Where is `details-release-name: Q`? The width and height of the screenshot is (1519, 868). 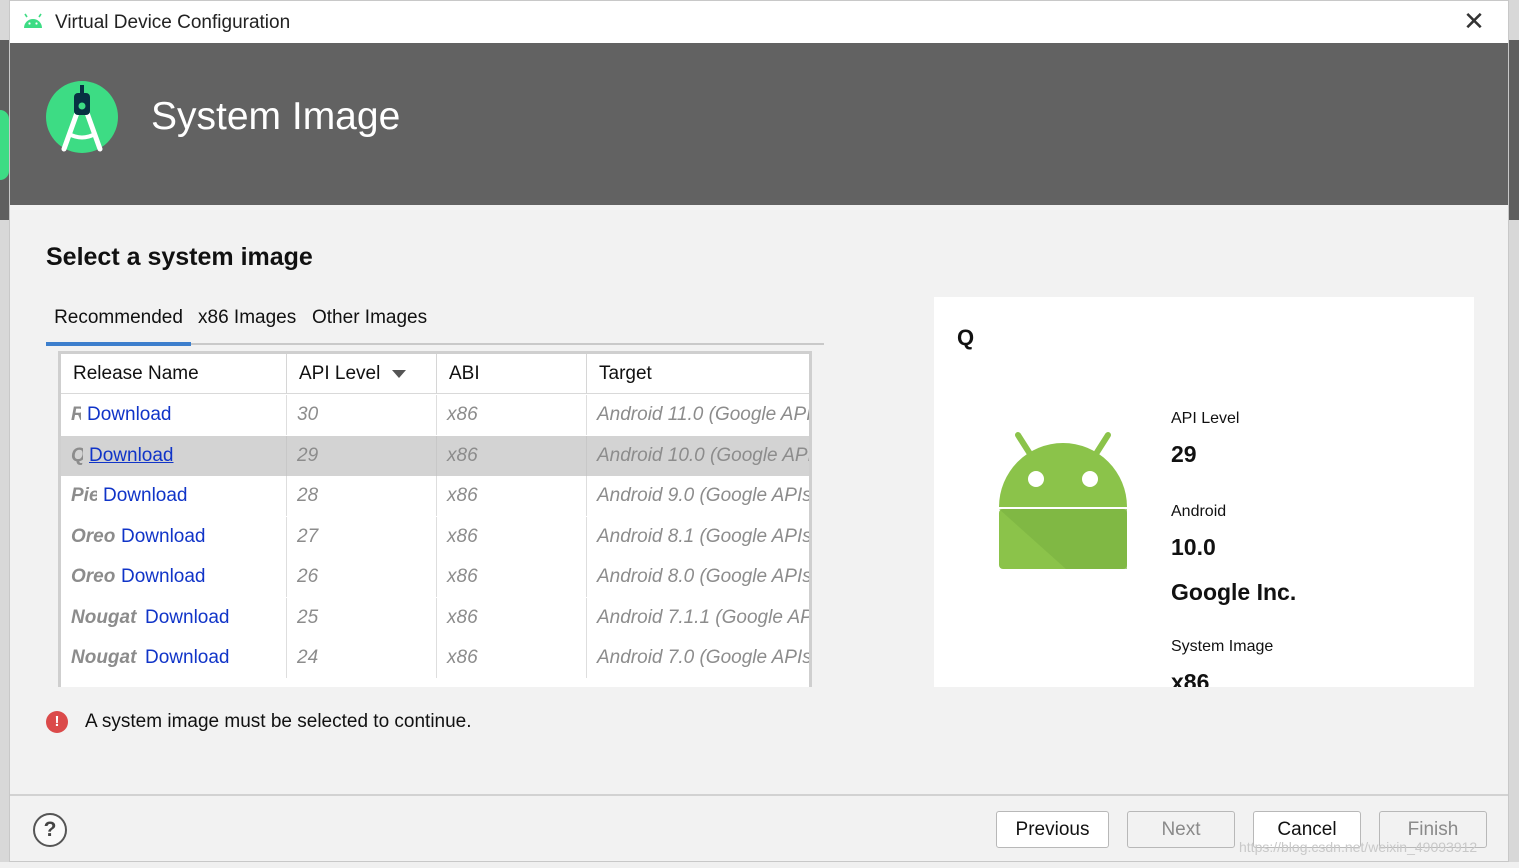
details-release-name: Q is located at coordinates (966, 337).